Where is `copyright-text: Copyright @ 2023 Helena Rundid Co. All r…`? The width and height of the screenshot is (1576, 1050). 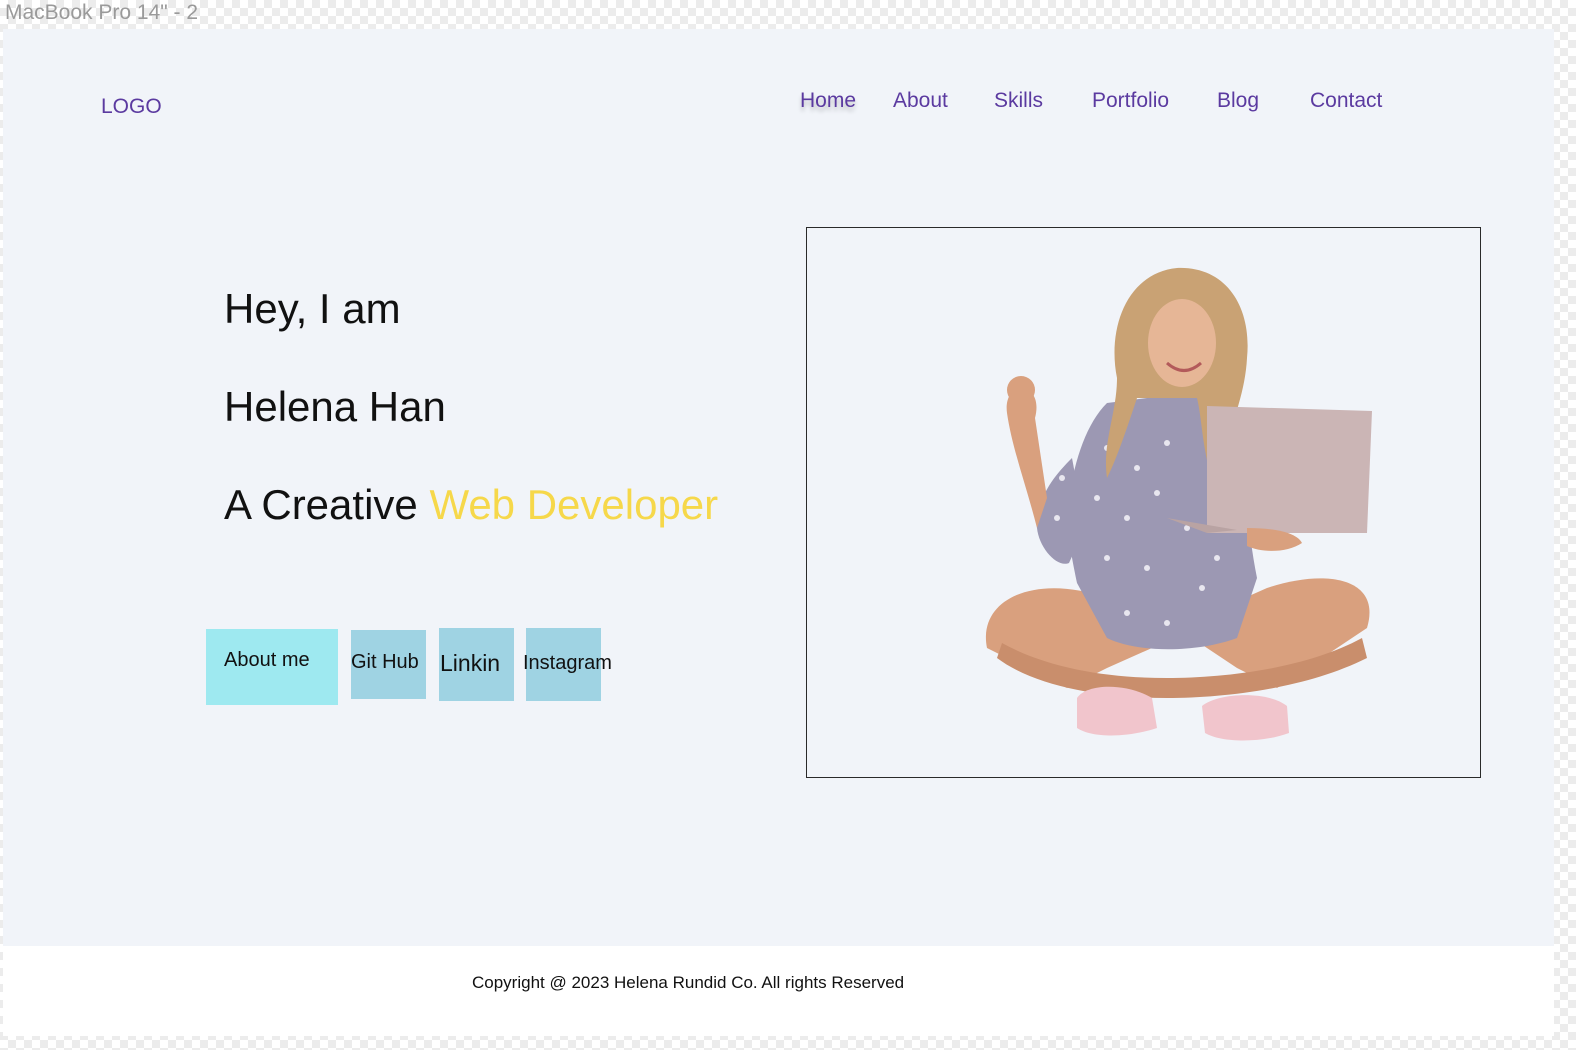
copyright-text: Copyright @ 2023 Helena Rundid Co. All r… is located at coordinates (688, 982).